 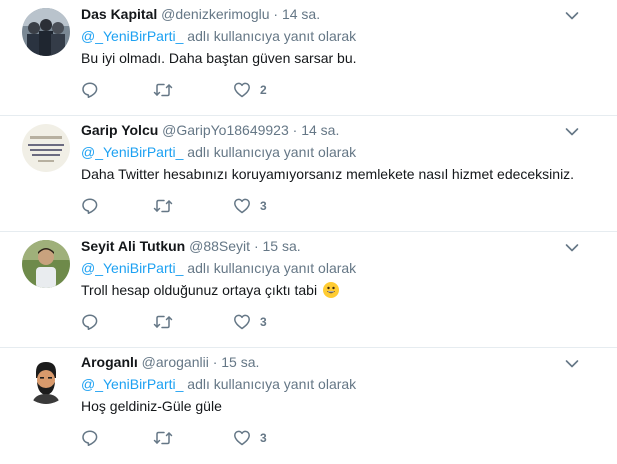 What do you see at coordinates (225, 130) in the screenshot?
I see `user-handle: @GaripYo18649923` at bounding box center [225, 130].